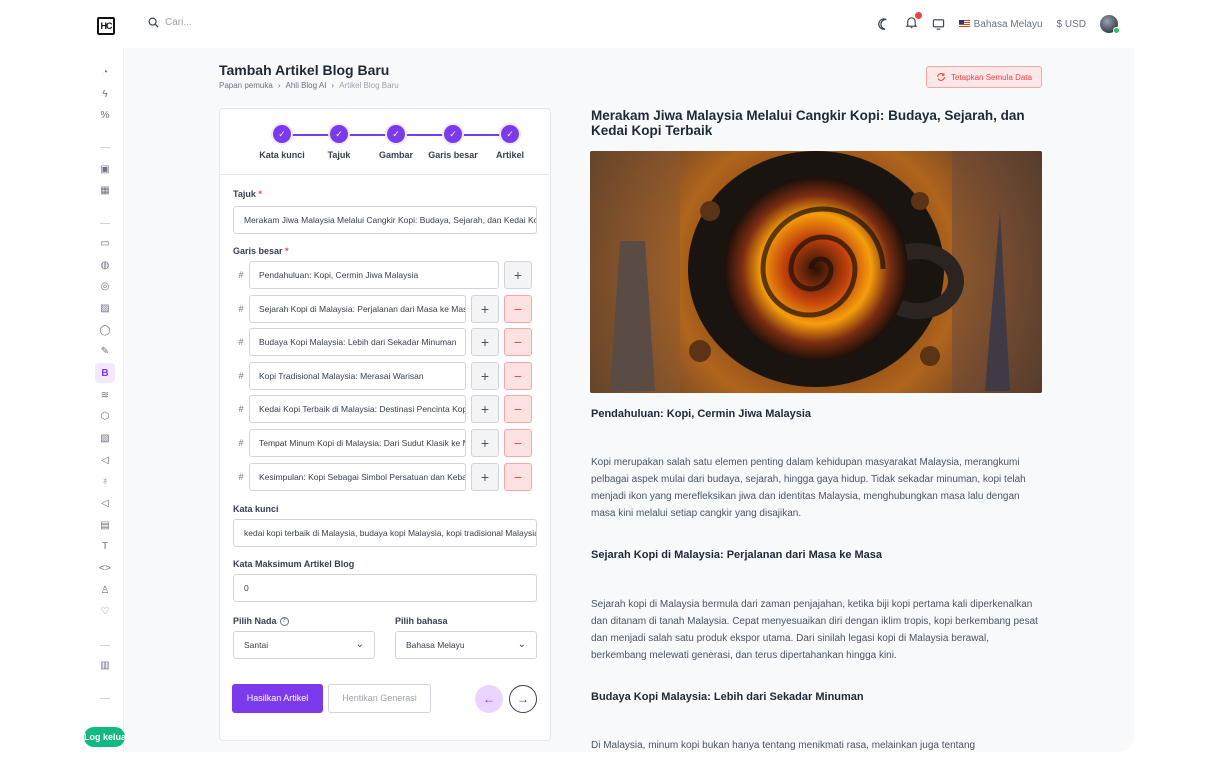 This screenshot has width=1220, height=758. I want to click on language-select: Bahasa Melayu ⌄, so click(466, 645).